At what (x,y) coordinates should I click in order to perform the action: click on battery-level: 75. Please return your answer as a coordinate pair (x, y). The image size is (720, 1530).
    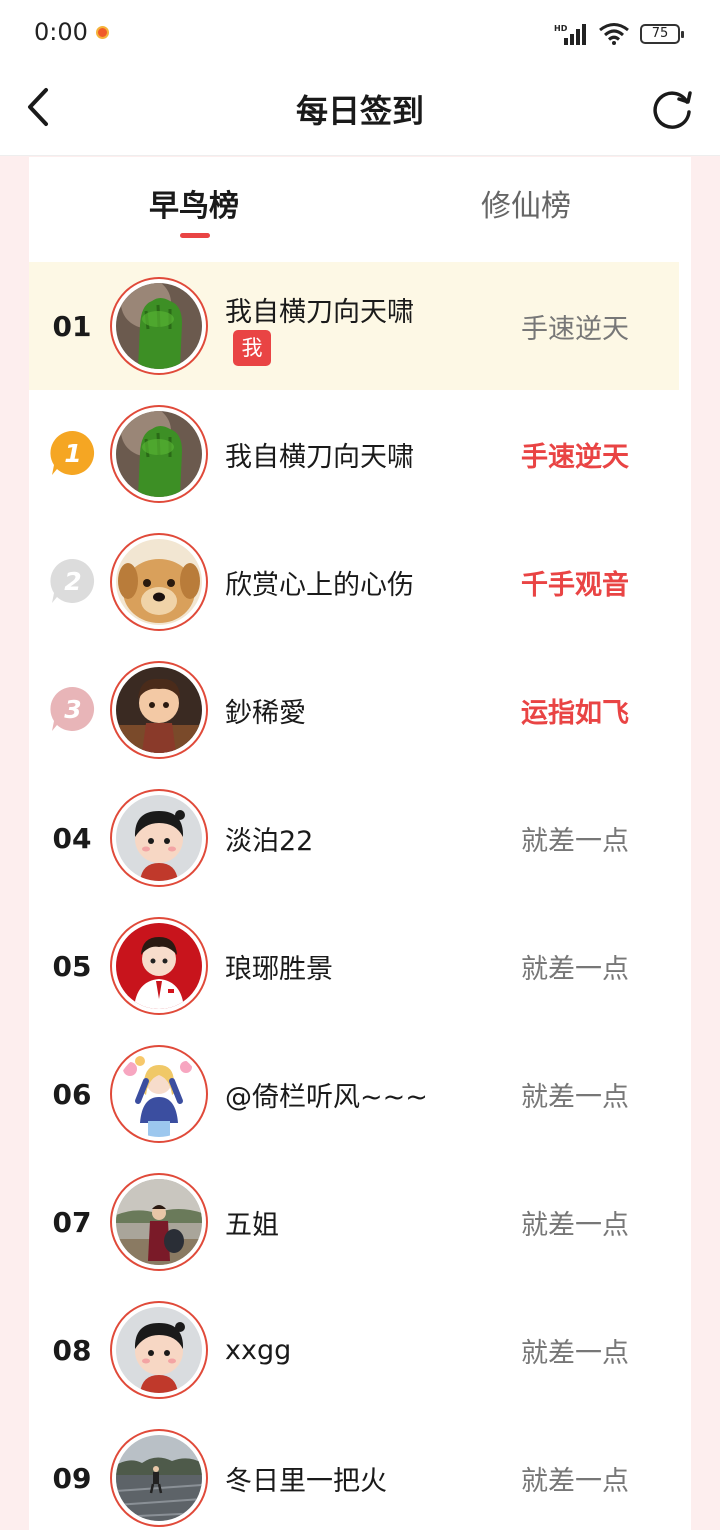
    Looking at the image, I should click on (660, 33).